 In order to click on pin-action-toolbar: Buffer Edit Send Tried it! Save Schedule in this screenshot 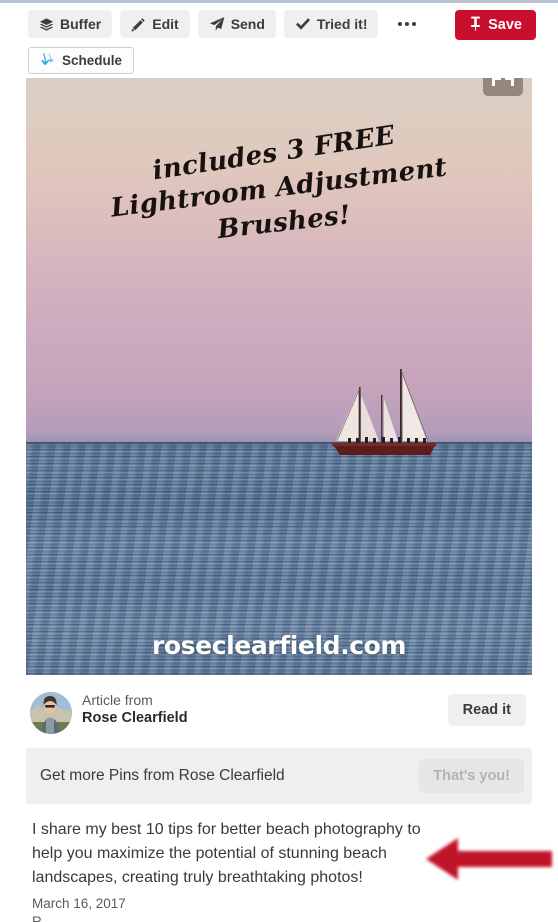, I will do `click(279, 39)`.